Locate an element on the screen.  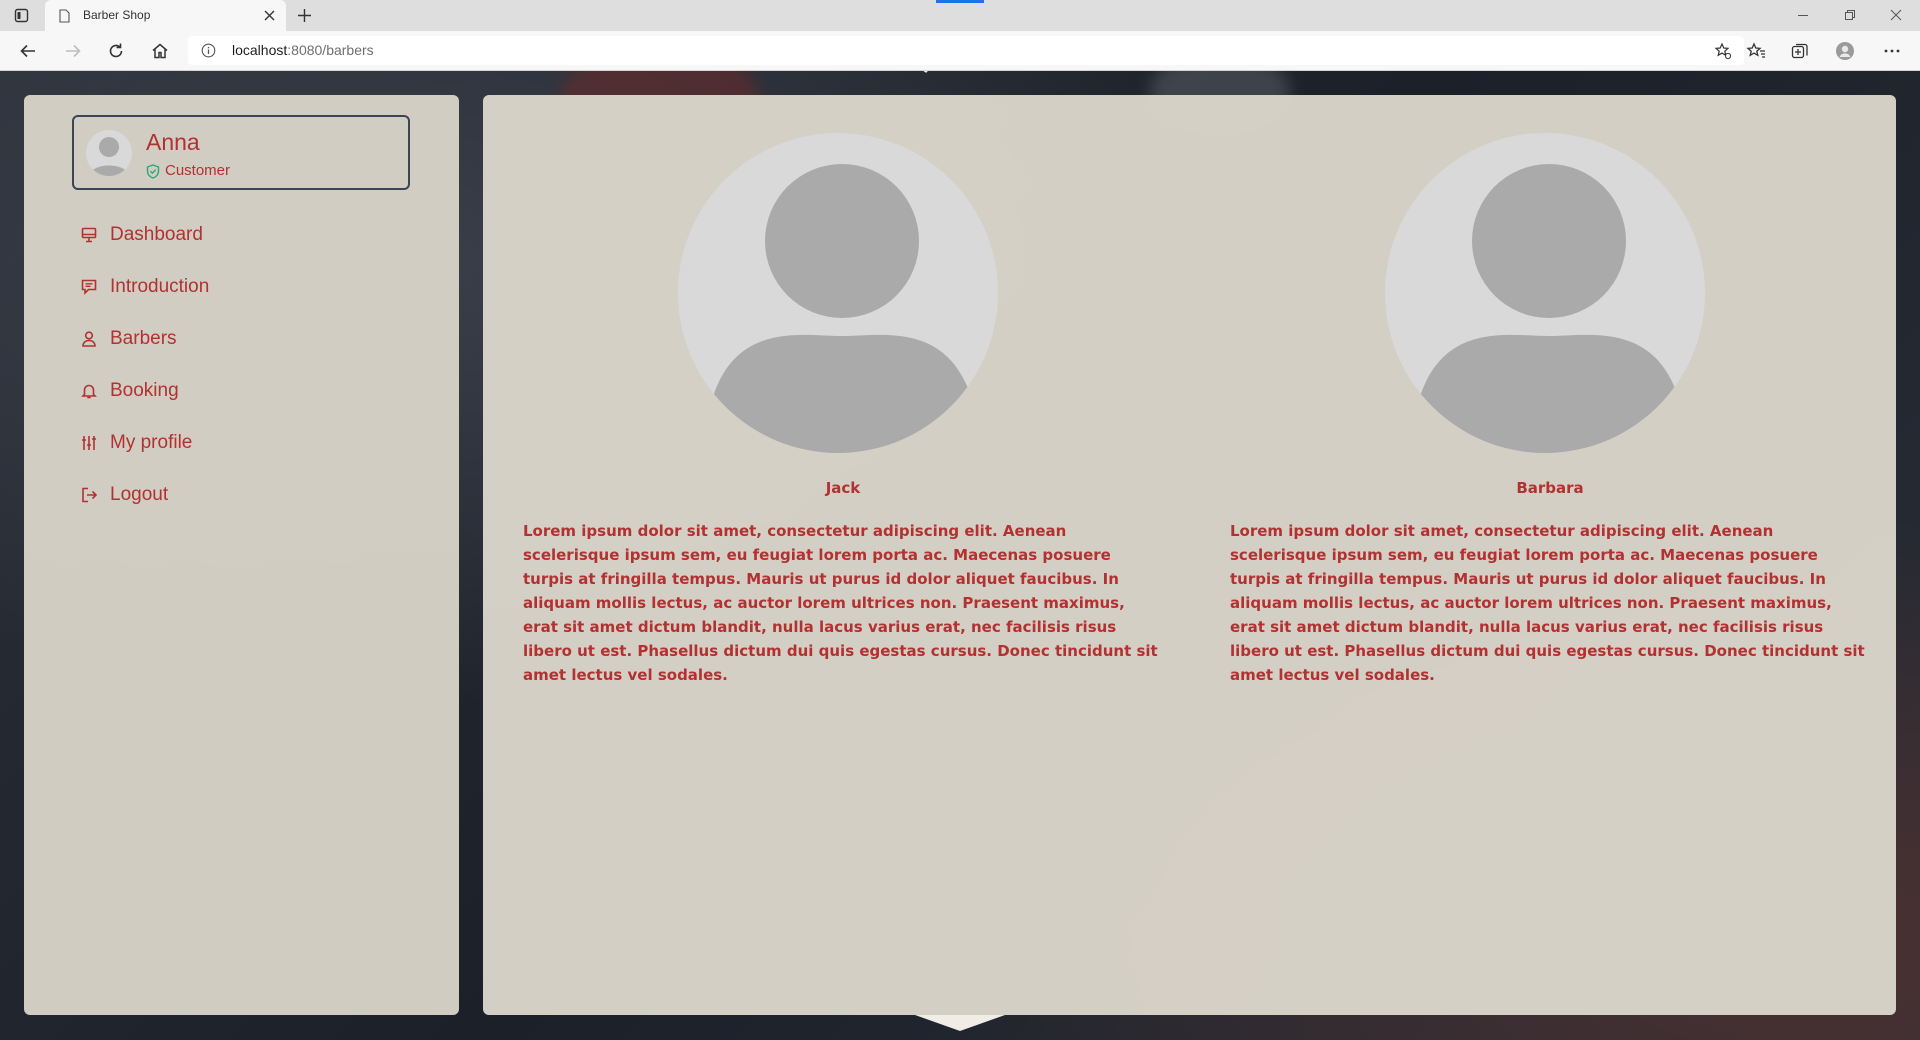
info-icon is located at coordinates (208, 50).